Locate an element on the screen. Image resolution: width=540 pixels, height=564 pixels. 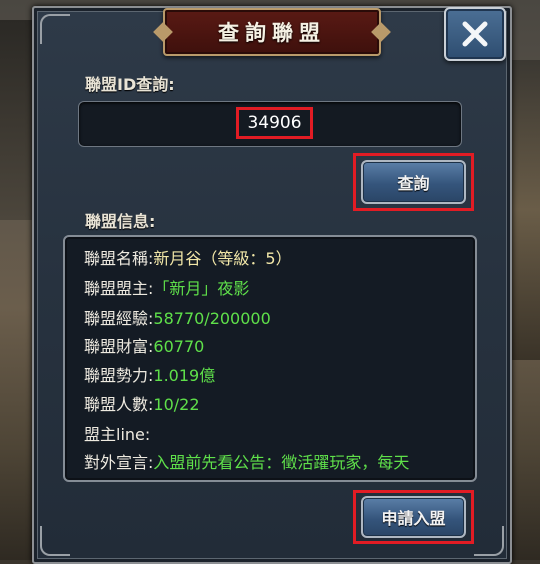
apply-button-highlight: 申請入盟 is located at coordinates (413, 517).